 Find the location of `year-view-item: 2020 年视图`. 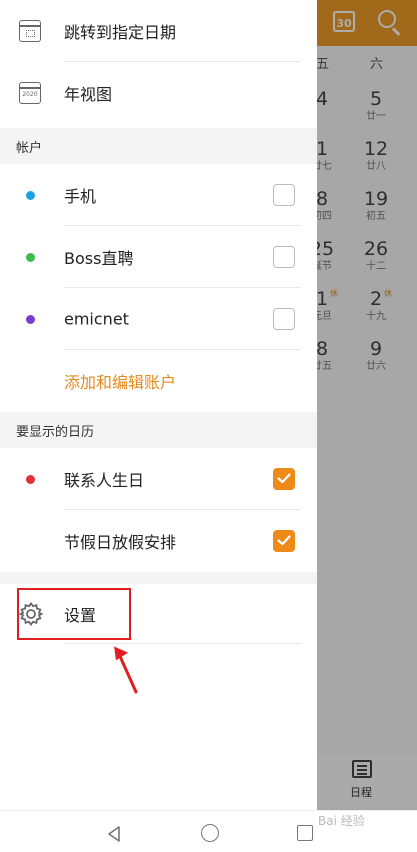

year-view-item: 2020 年视图 is located at coordinates (158, 93).